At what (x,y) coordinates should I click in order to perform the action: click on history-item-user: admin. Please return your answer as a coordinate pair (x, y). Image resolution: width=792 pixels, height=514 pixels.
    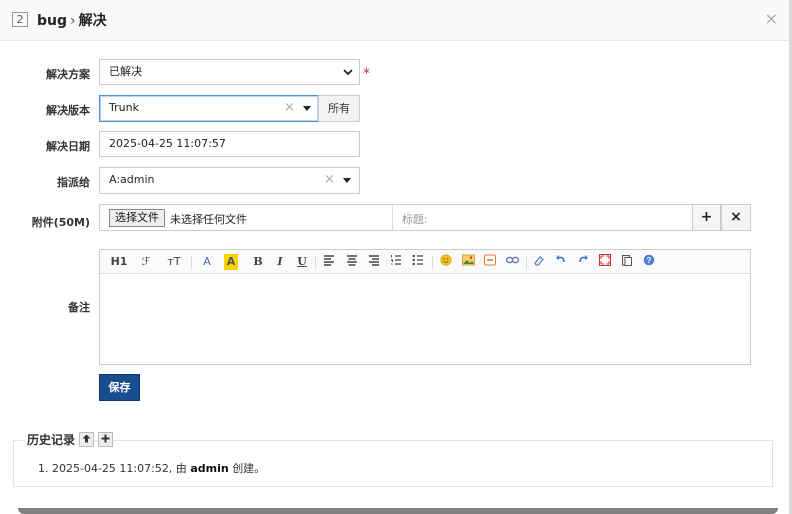
    Looking at the image, I should click on (209, 468).